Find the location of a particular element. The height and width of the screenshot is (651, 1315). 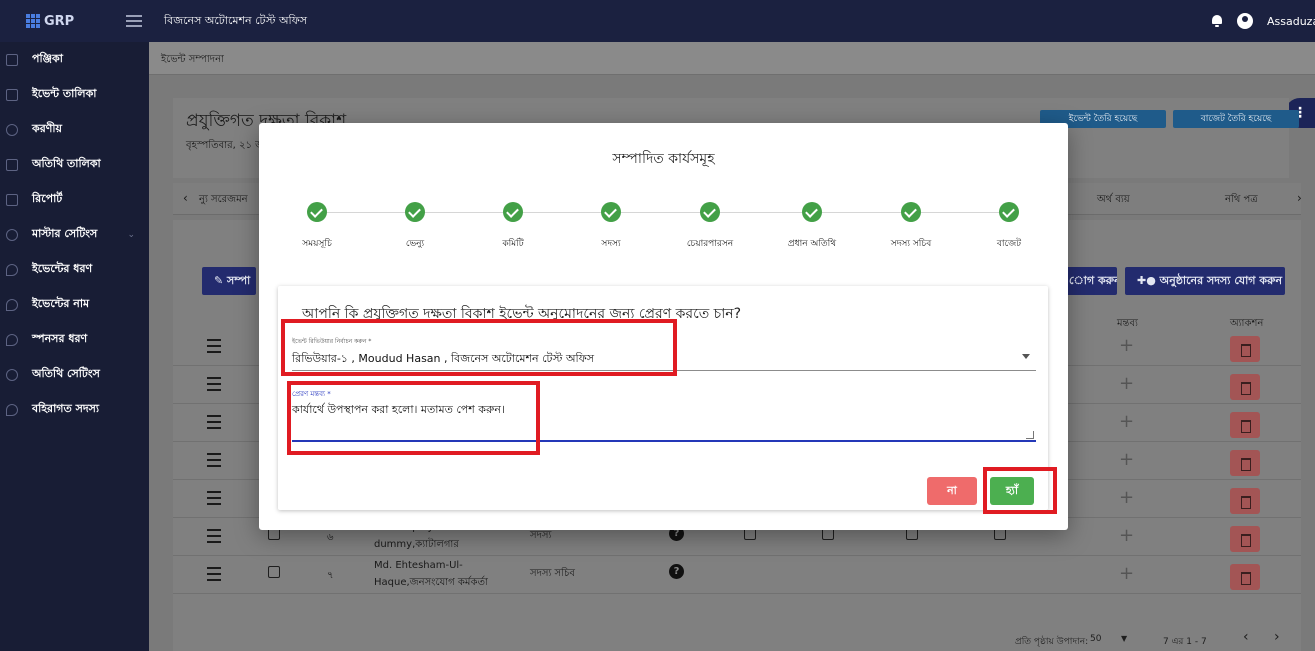

add-event-member-button: ✚● অনুষ্ঠানের সদস্য যোগ করুন is located at coordinates (1205, 281).